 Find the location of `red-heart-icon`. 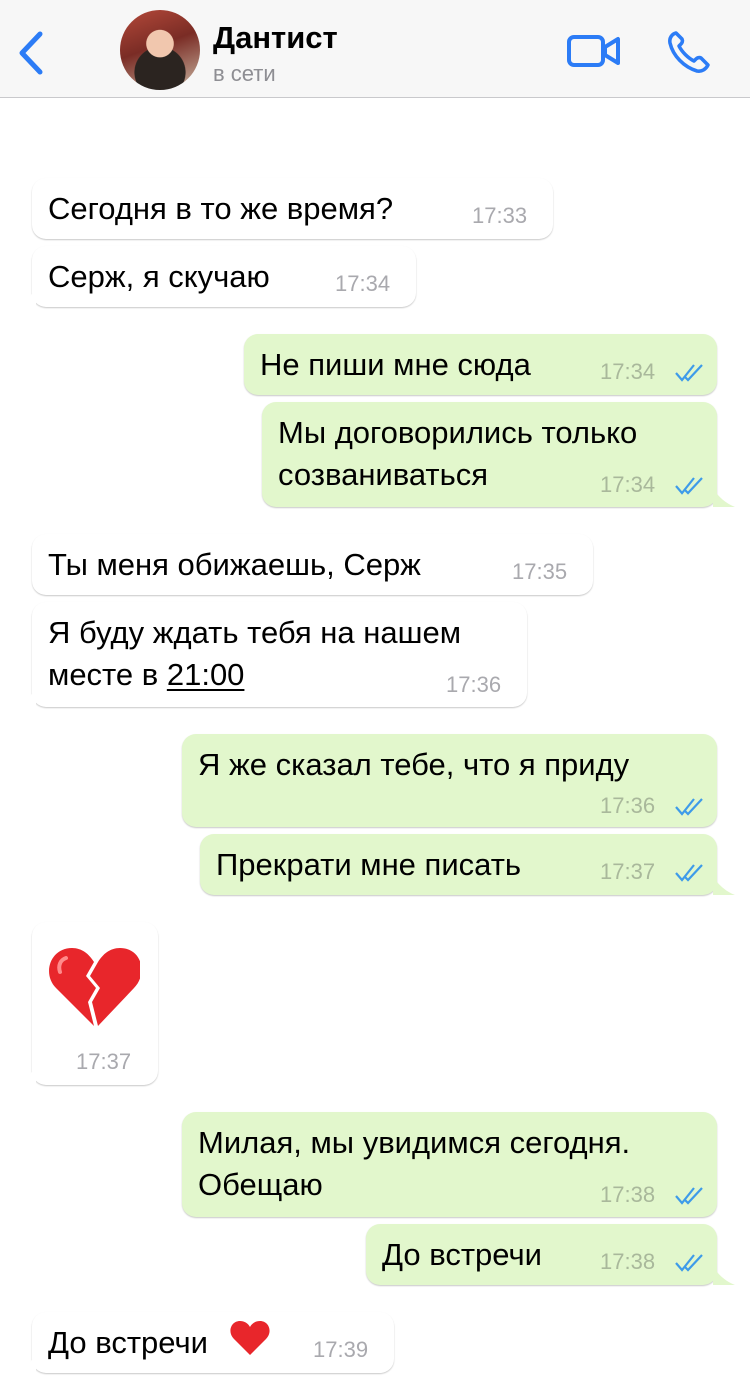

red-heart-icon is located at coordinates (250, 1338).